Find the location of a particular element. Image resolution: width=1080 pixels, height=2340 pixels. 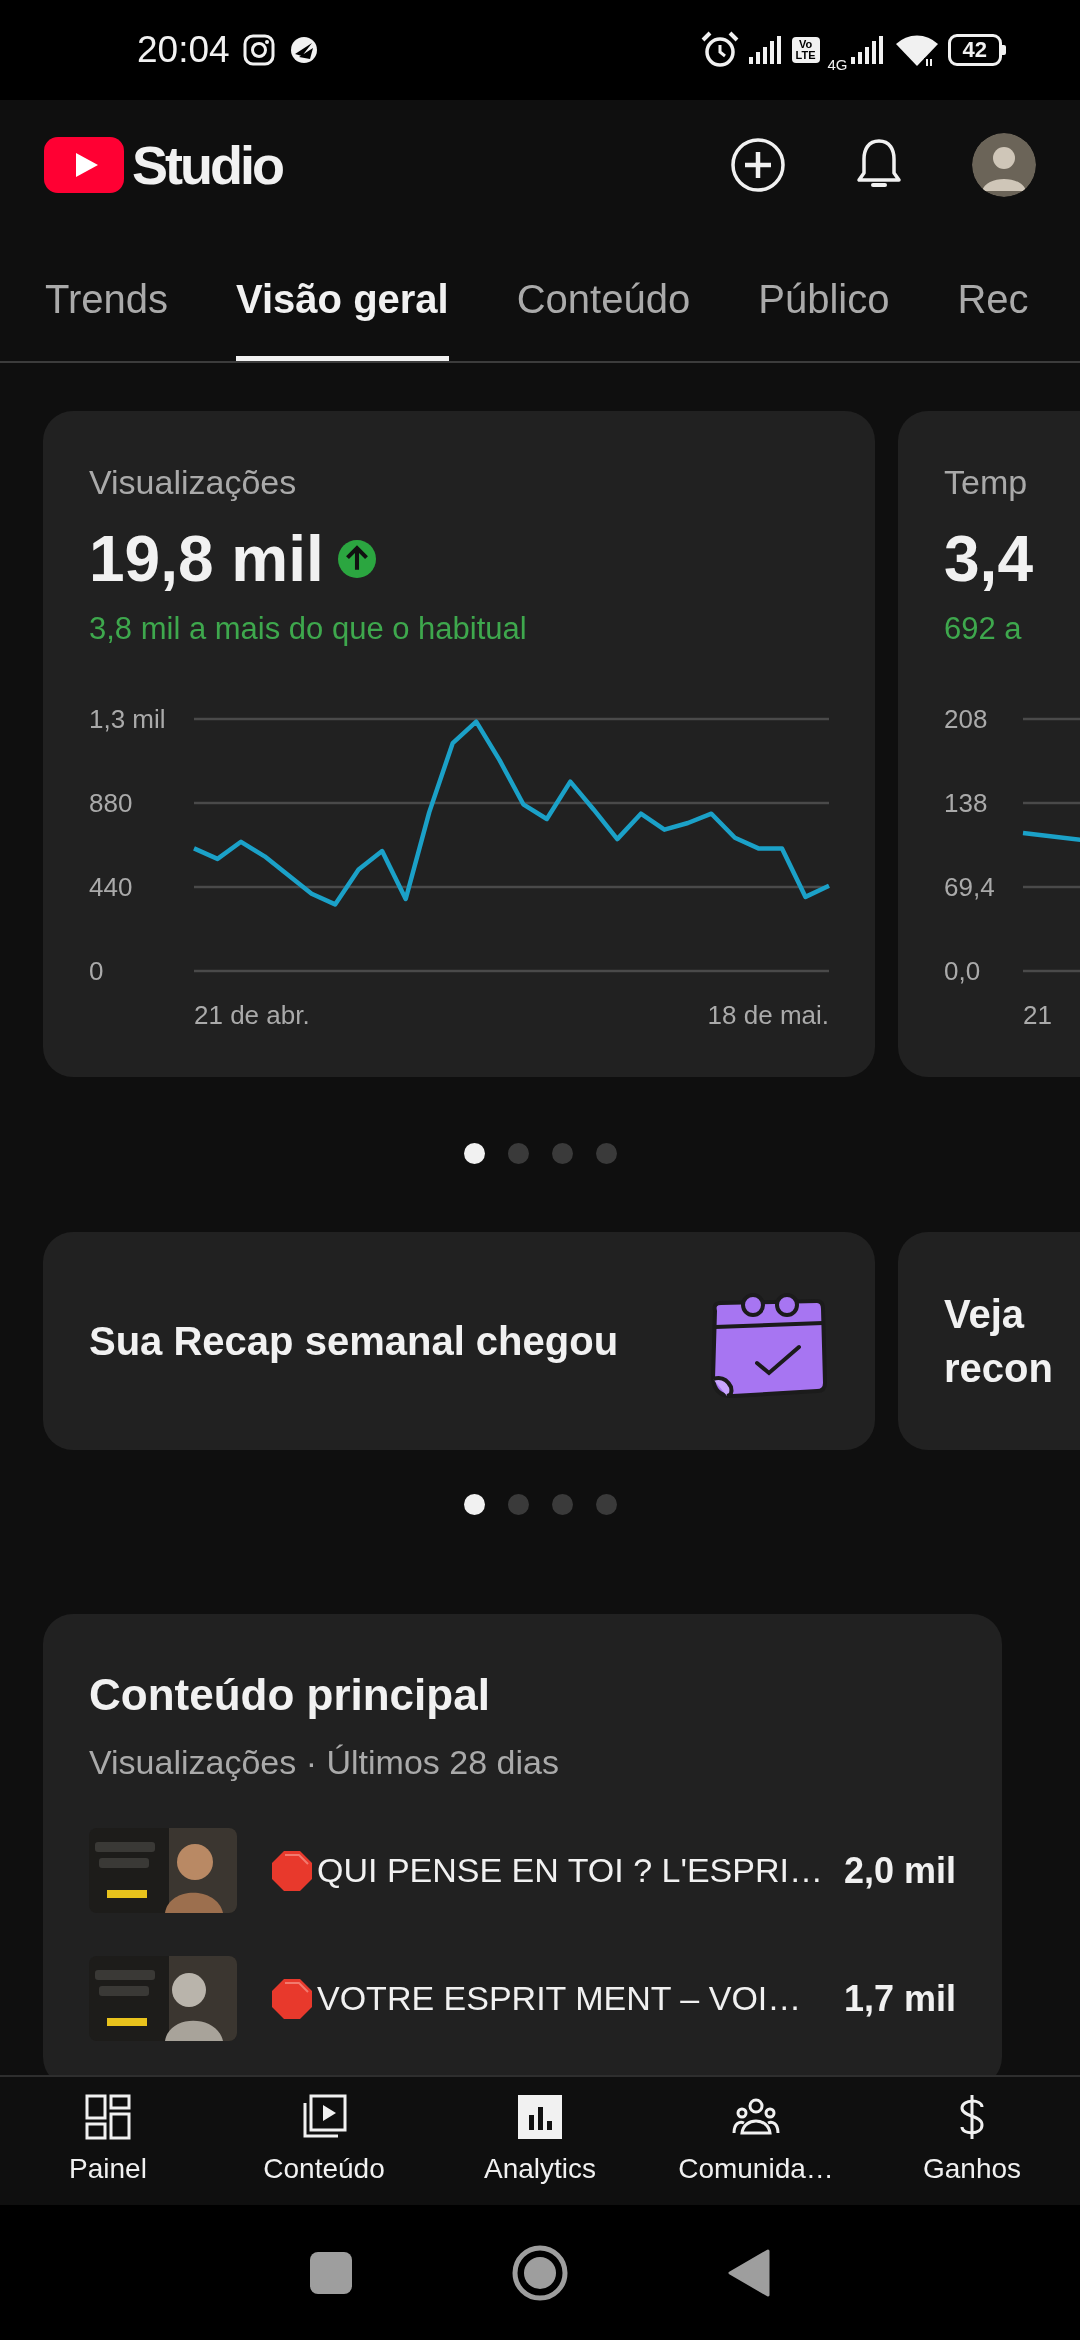

avatar-icon is located at coordinates (1004, 165).